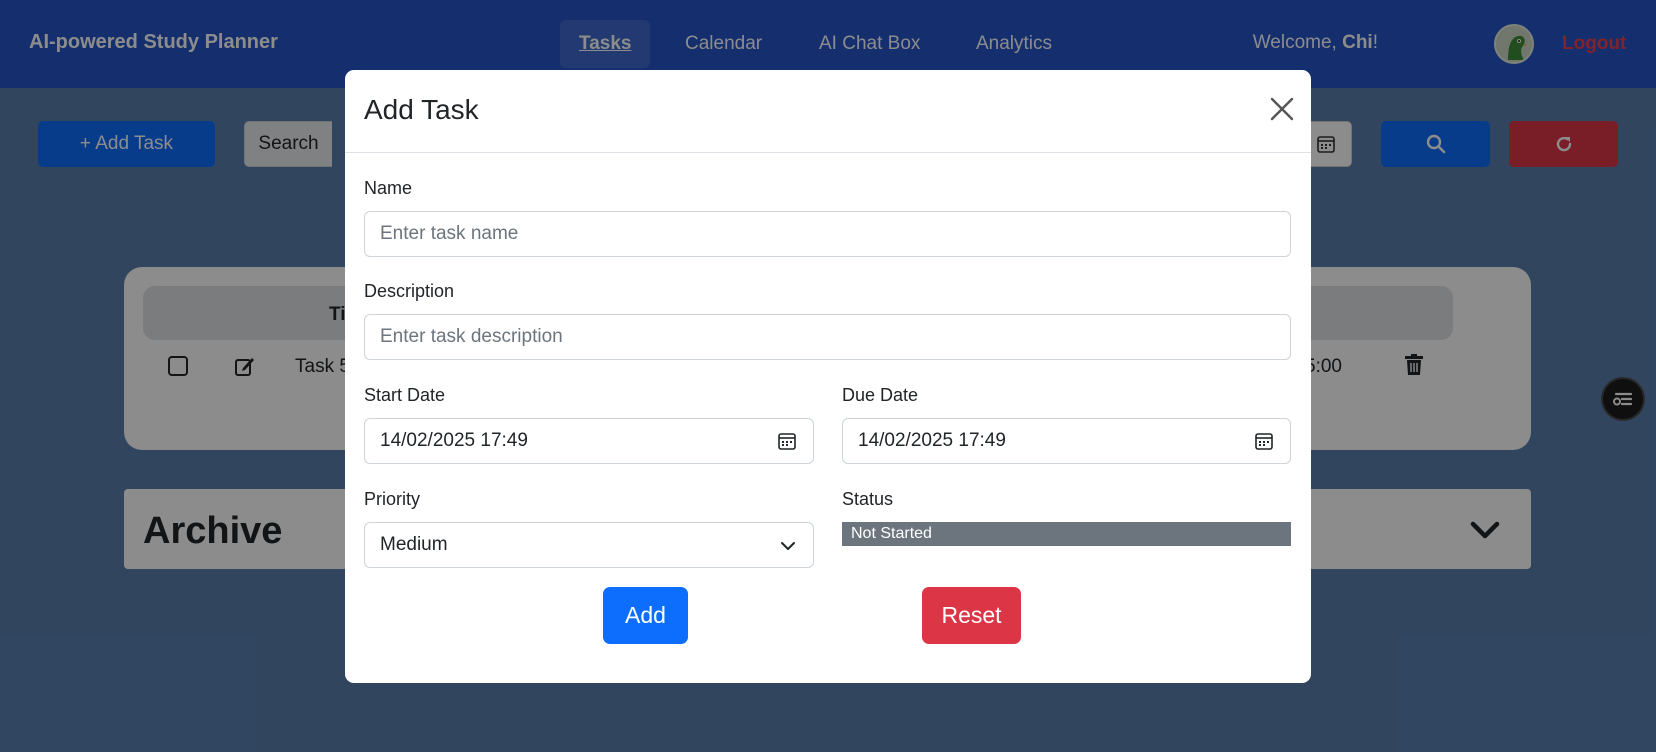 This screenshot has height=752, width=1656. I want to click on modal-title: Add Task, so click(421, 109).